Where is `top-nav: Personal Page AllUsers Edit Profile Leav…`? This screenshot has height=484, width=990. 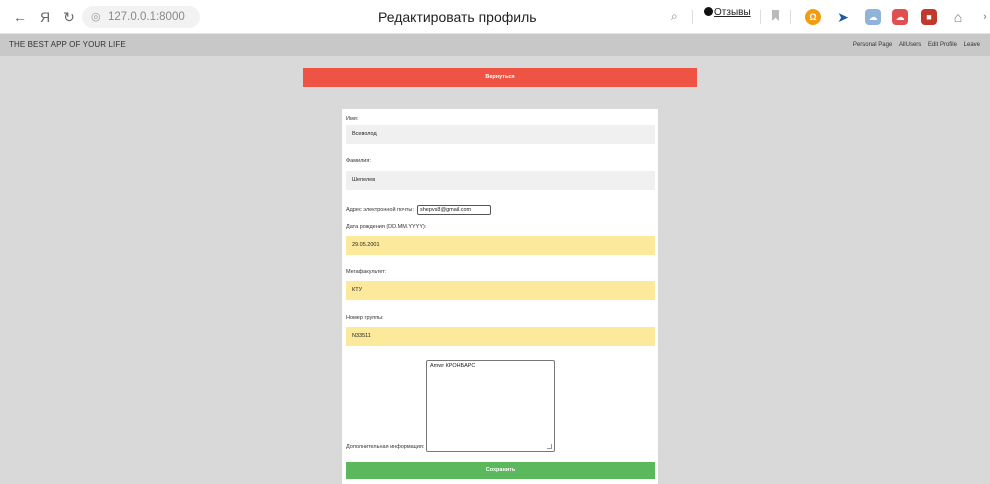
top-nav: Personal Page AllUsers Edit Profile Leav… is located at coordinates (914, 45).